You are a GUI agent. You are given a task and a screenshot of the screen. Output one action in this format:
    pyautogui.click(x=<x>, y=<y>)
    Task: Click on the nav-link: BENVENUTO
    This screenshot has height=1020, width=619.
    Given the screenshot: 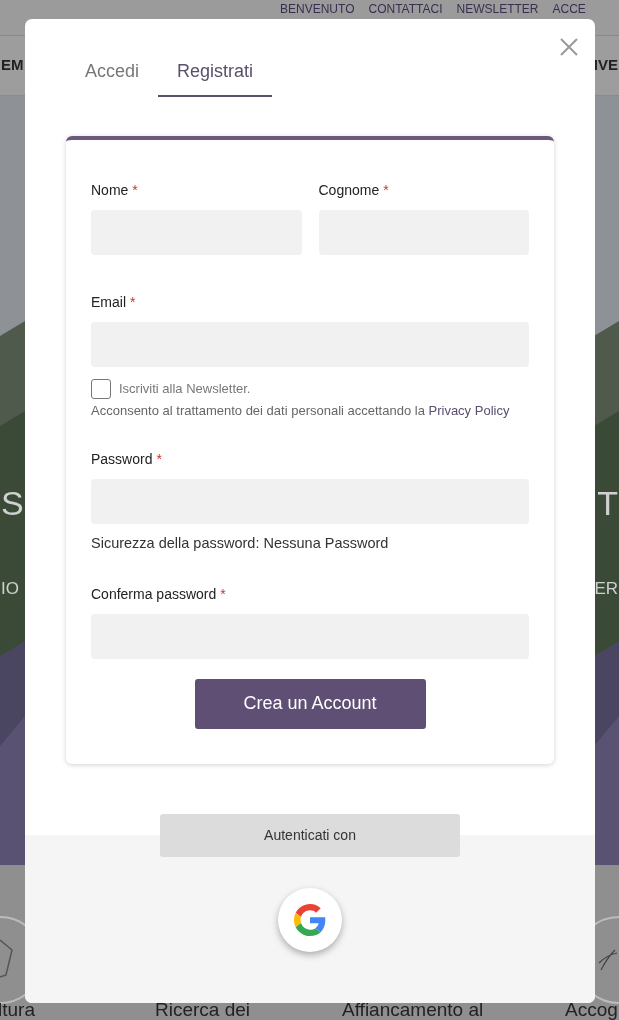 What is the action you would take?
    pyautogui.click(x=317, y=9)
    